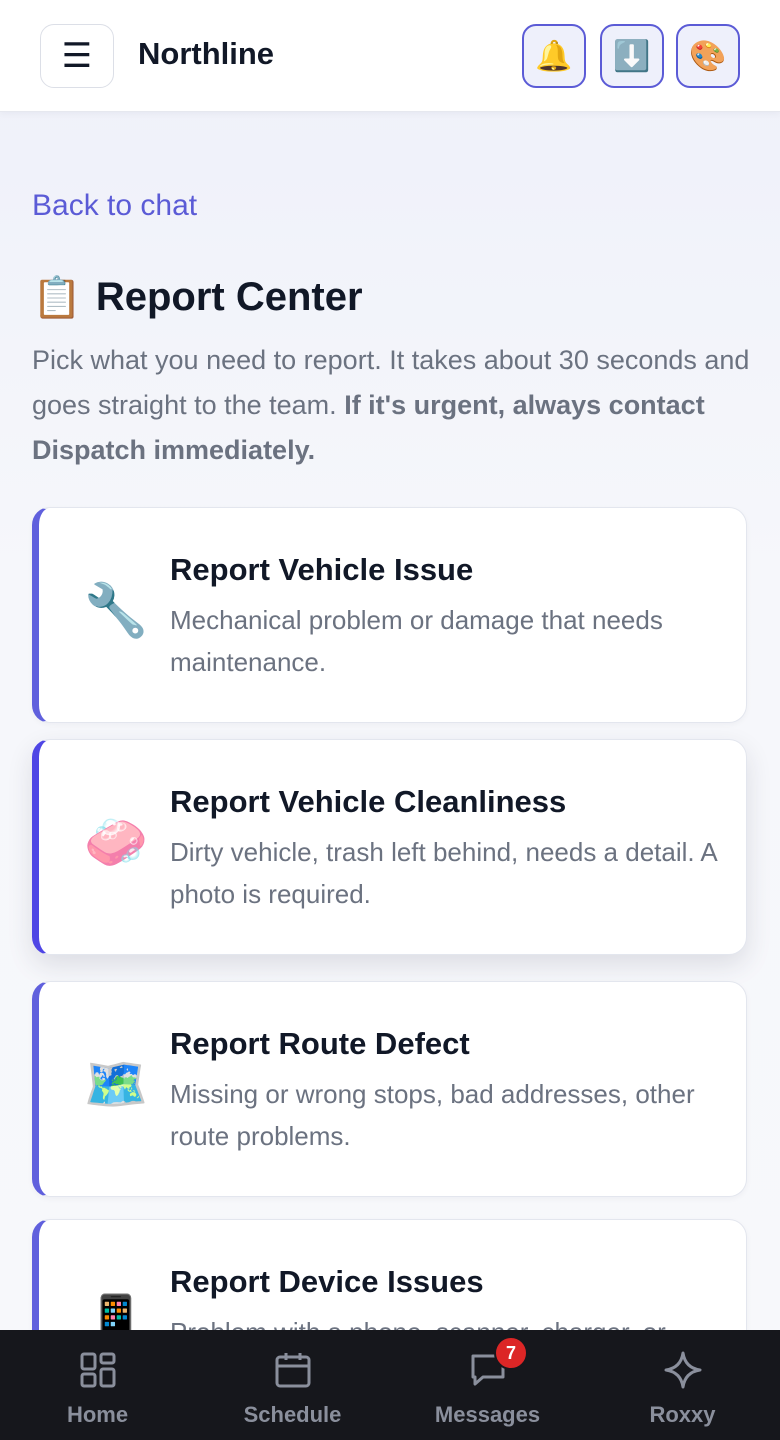 Image resolution: width=780 pixels, height=1440 pixels. What do you see at coordinates (320, 1043) in the screenshot?
I see `card-title: Report Route Defect` at bounding box center [320, 1043].